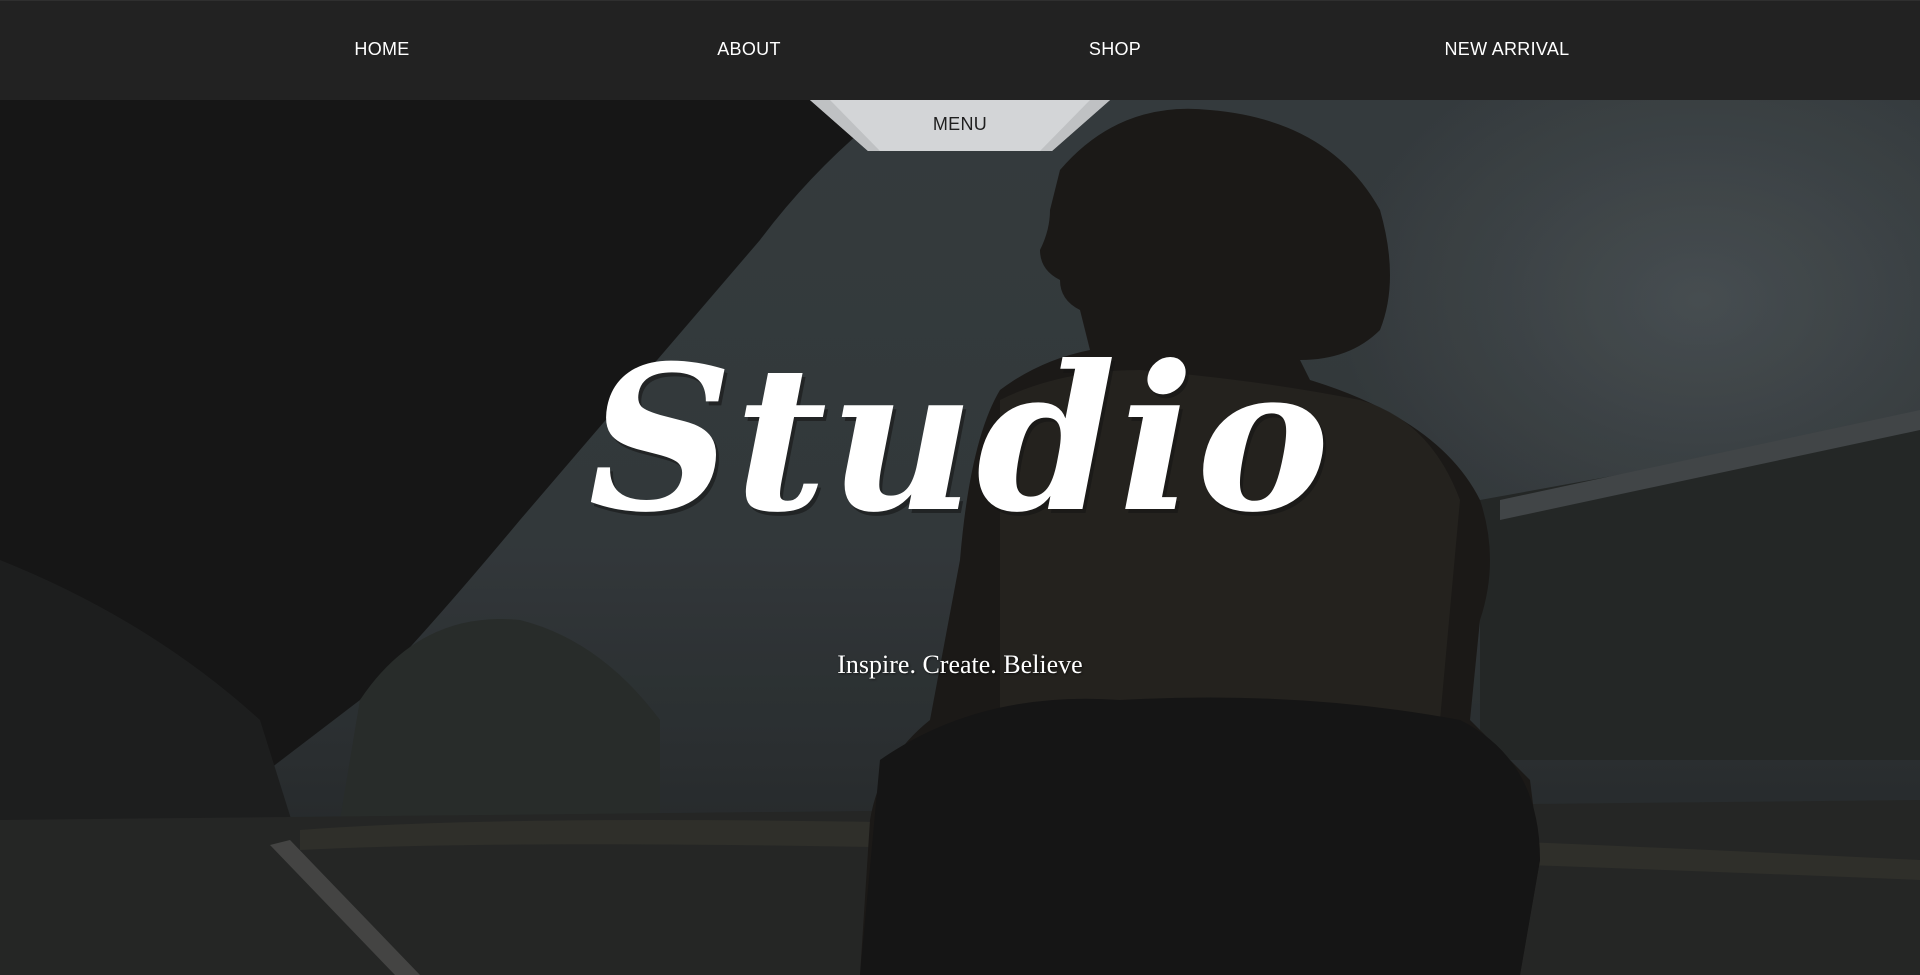  I want to click on nav-item-home: HOME, so click(381, 49).